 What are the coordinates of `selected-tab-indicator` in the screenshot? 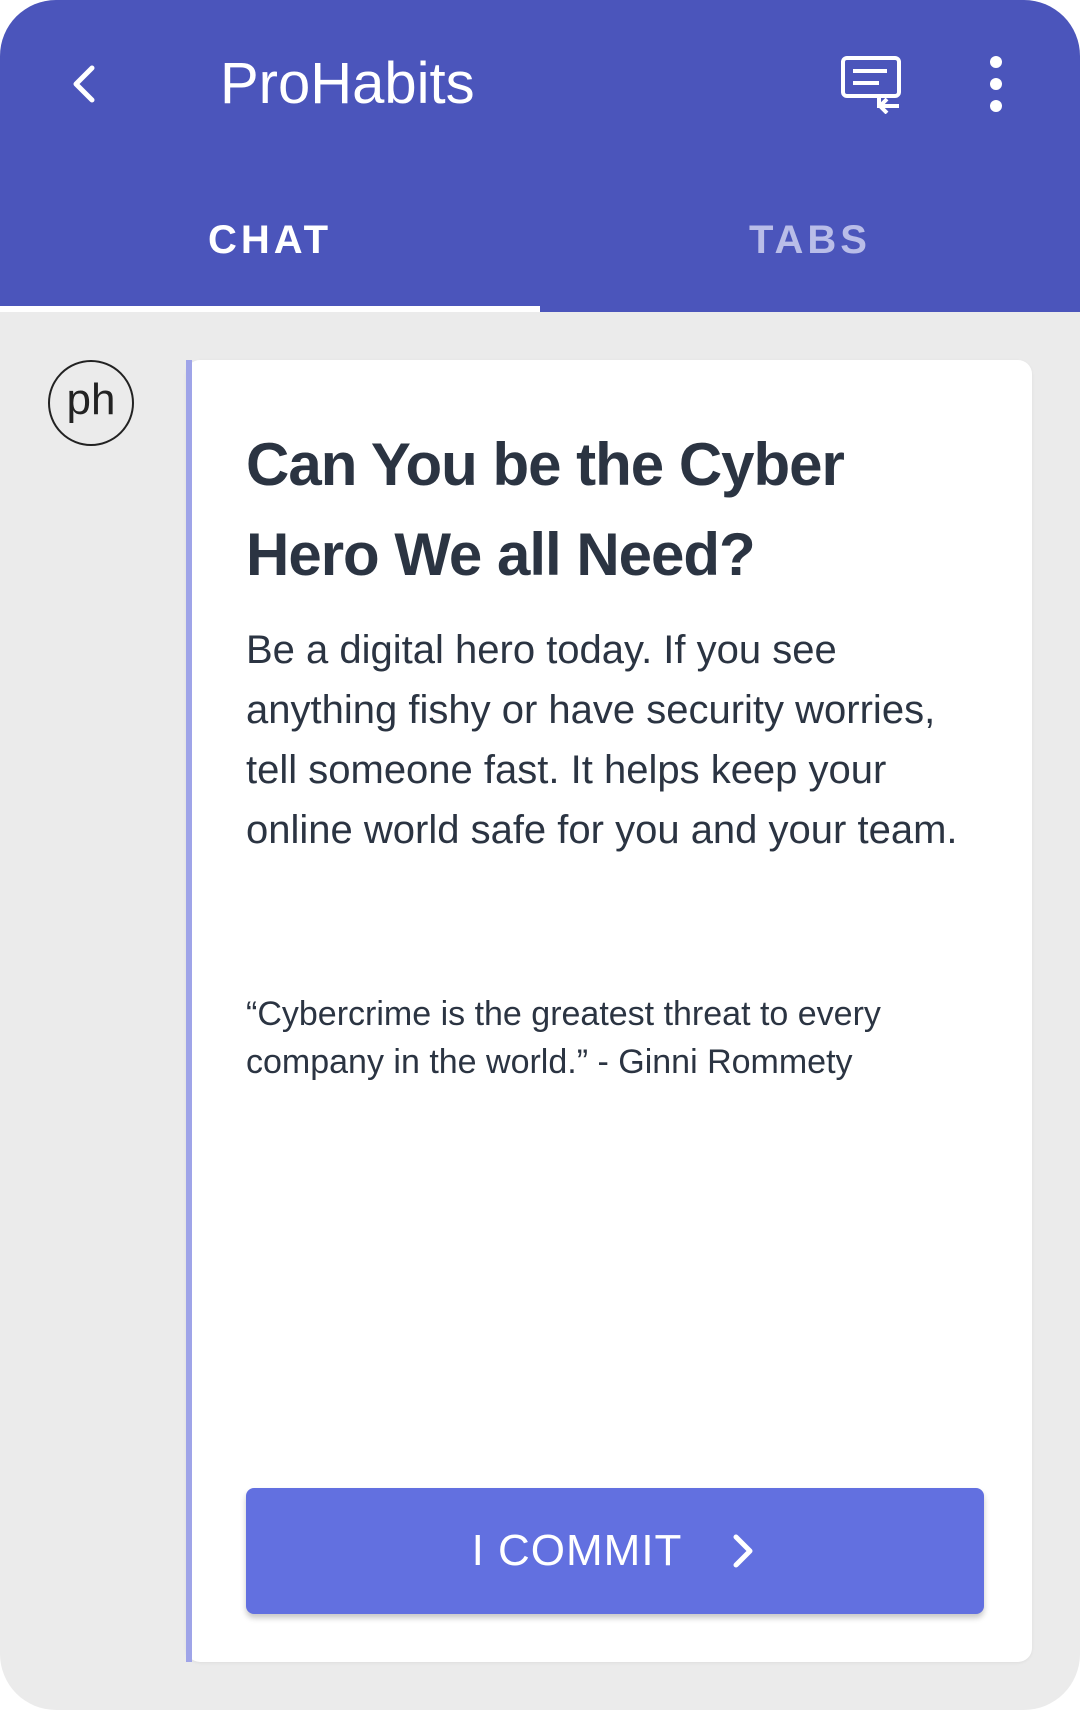 It's located at (270, 309).